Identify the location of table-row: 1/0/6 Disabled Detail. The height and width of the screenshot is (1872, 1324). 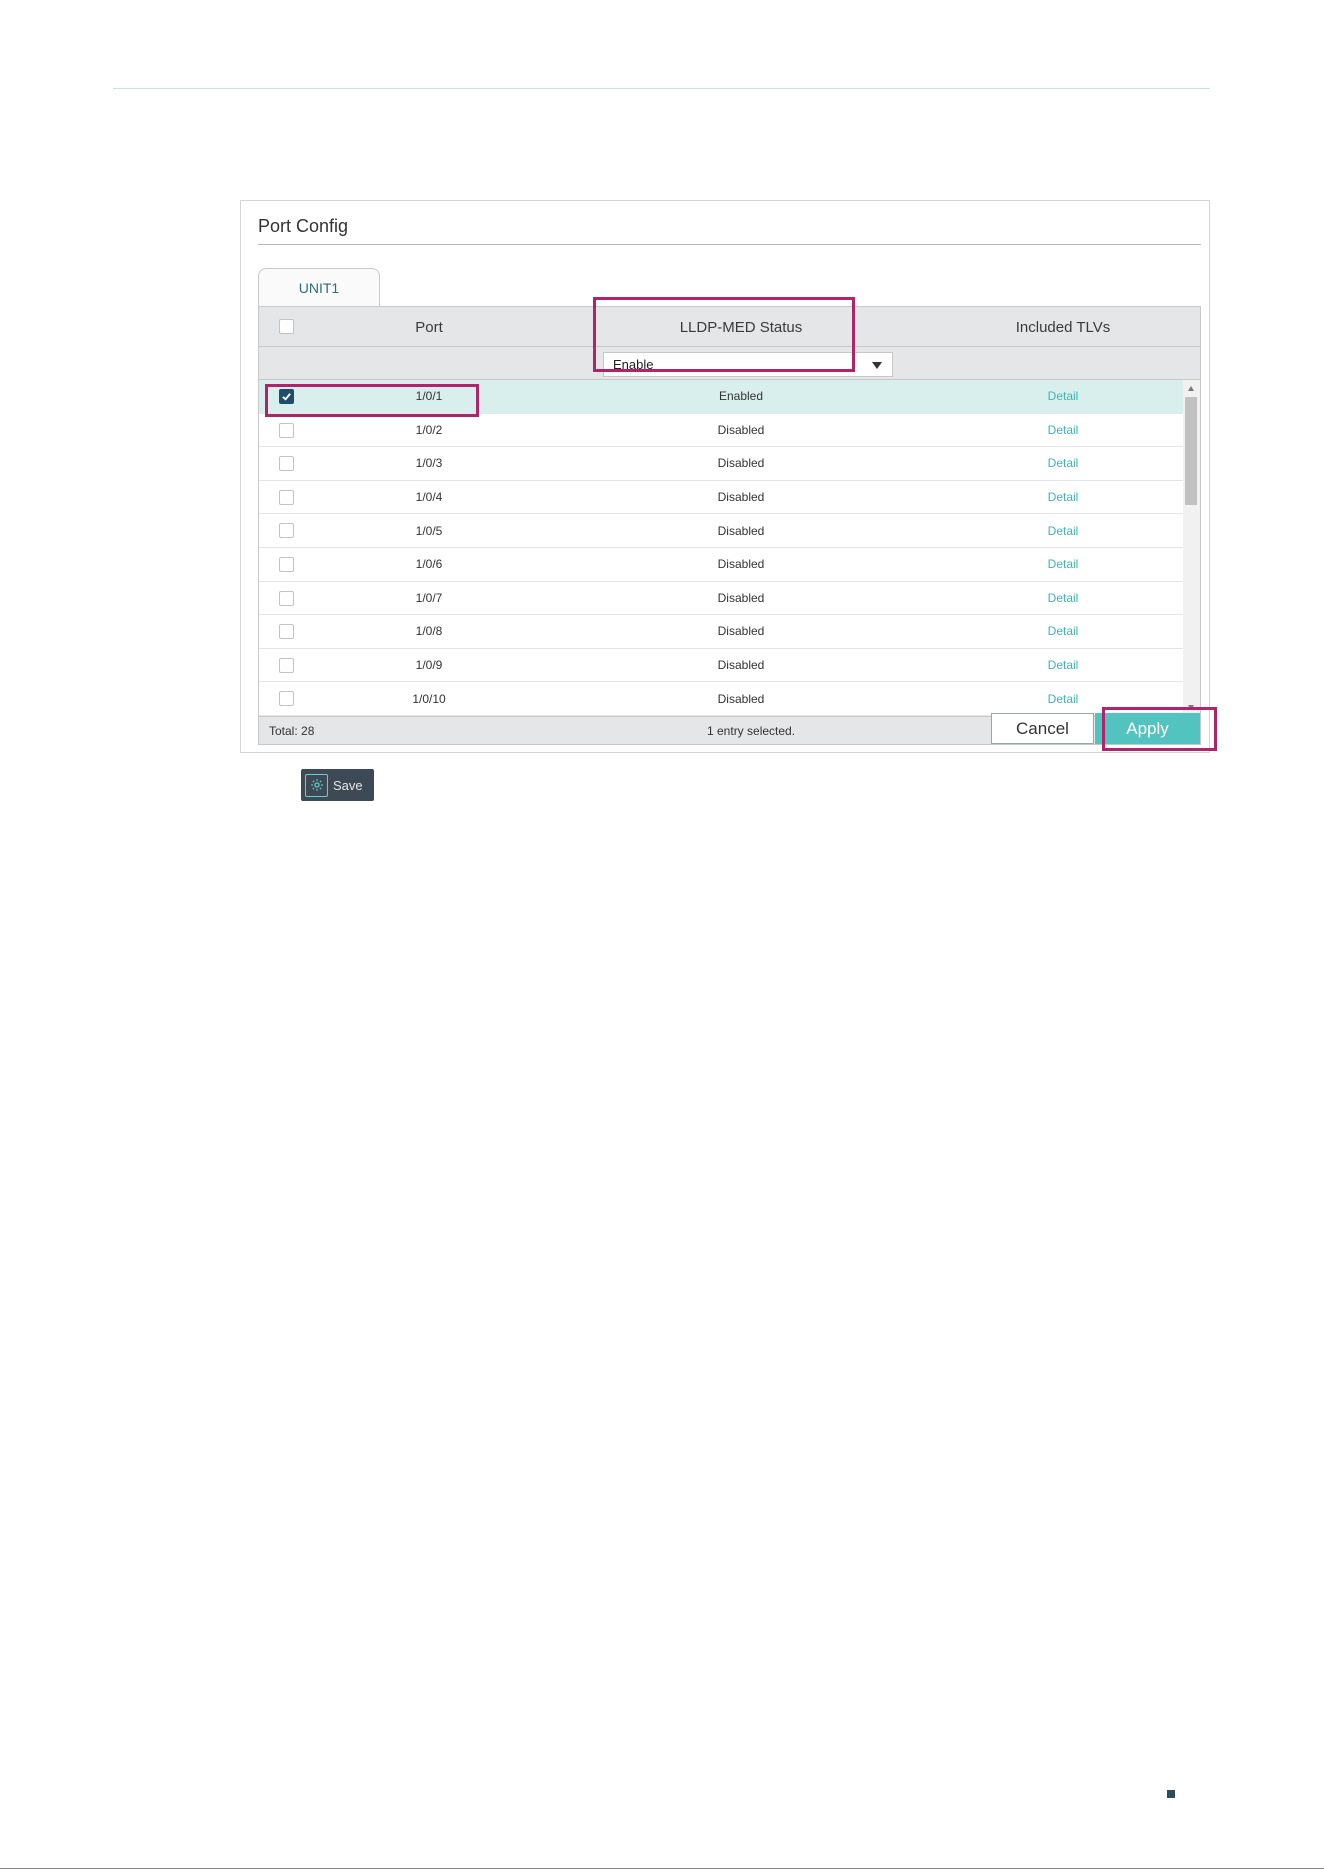
(721, 565).